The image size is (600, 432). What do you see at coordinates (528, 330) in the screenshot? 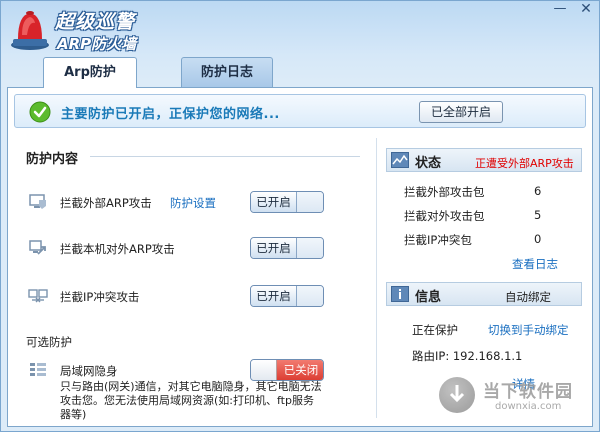
I see `switch-manual-binding-link: 切换到手动绑定` at bounding box center [528, 330].